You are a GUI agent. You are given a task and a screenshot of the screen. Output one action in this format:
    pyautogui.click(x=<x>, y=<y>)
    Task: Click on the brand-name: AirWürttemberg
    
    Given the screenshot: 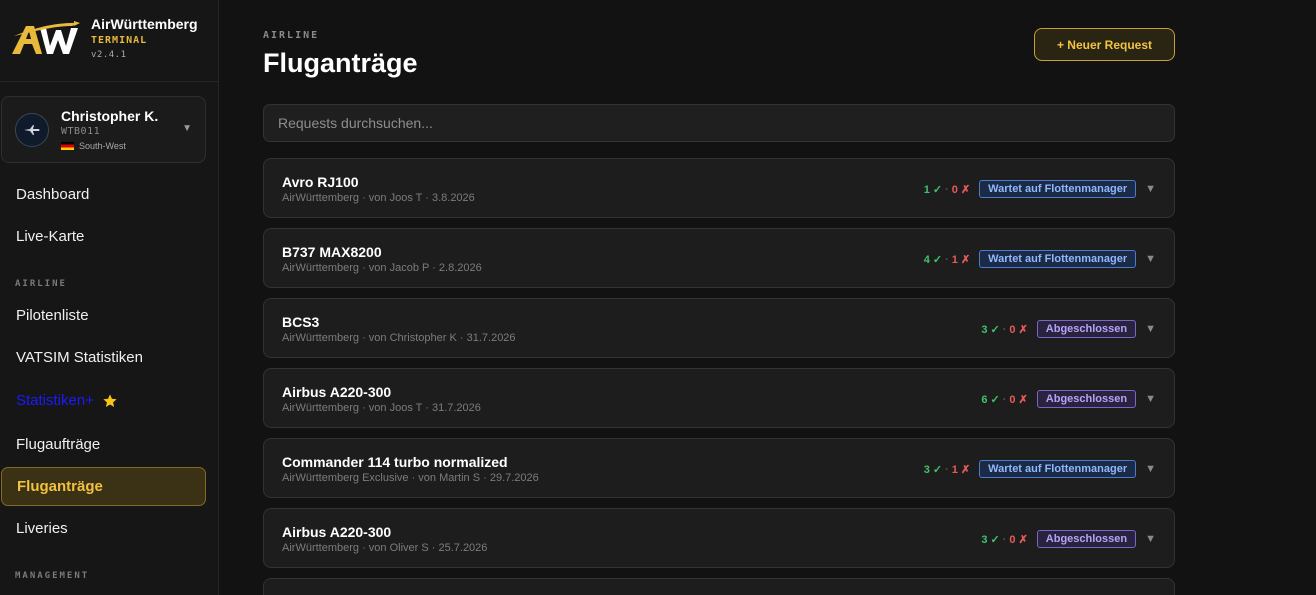 What is the action you would take?
    pyautogui.click(x=144, y=24)
    